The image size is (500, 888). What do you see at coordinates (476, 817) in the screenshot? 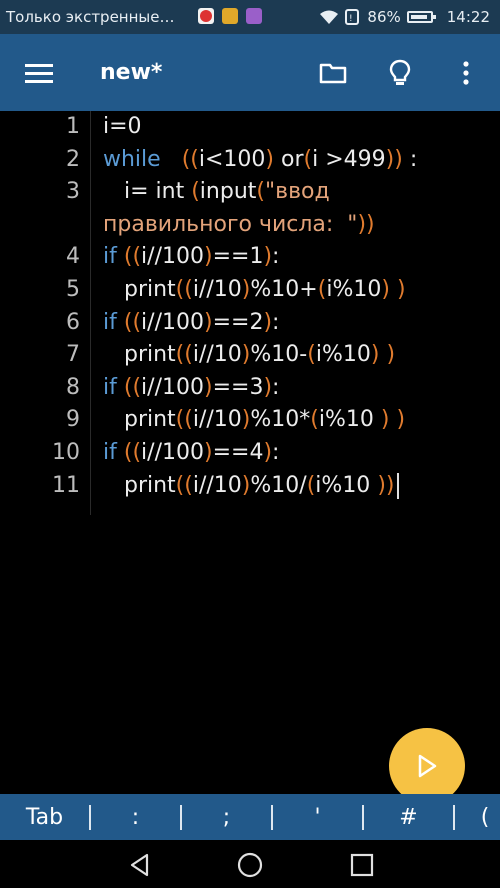
I see `key-open-paren: (` at bounding box center [476, 817].